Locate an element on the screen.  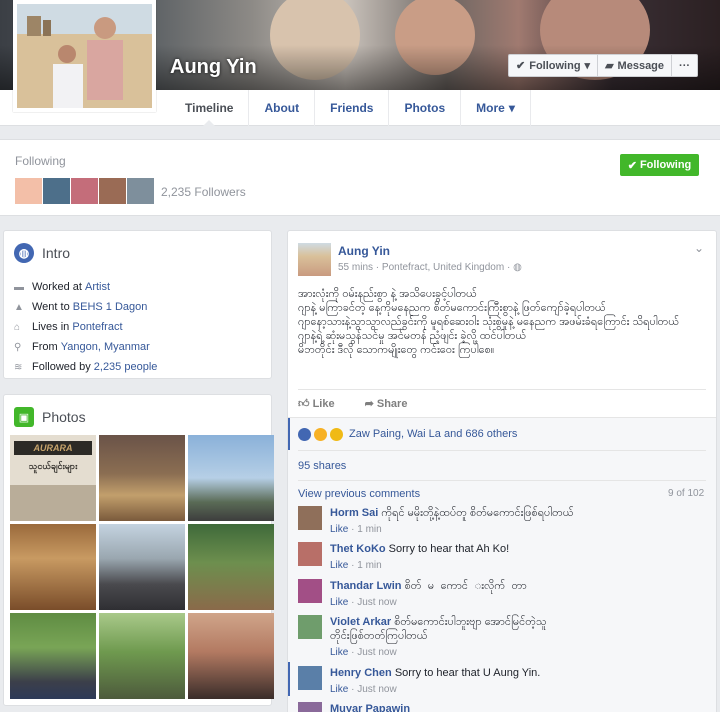
message-button: ▰ Message is located at coordinates (635, 65).